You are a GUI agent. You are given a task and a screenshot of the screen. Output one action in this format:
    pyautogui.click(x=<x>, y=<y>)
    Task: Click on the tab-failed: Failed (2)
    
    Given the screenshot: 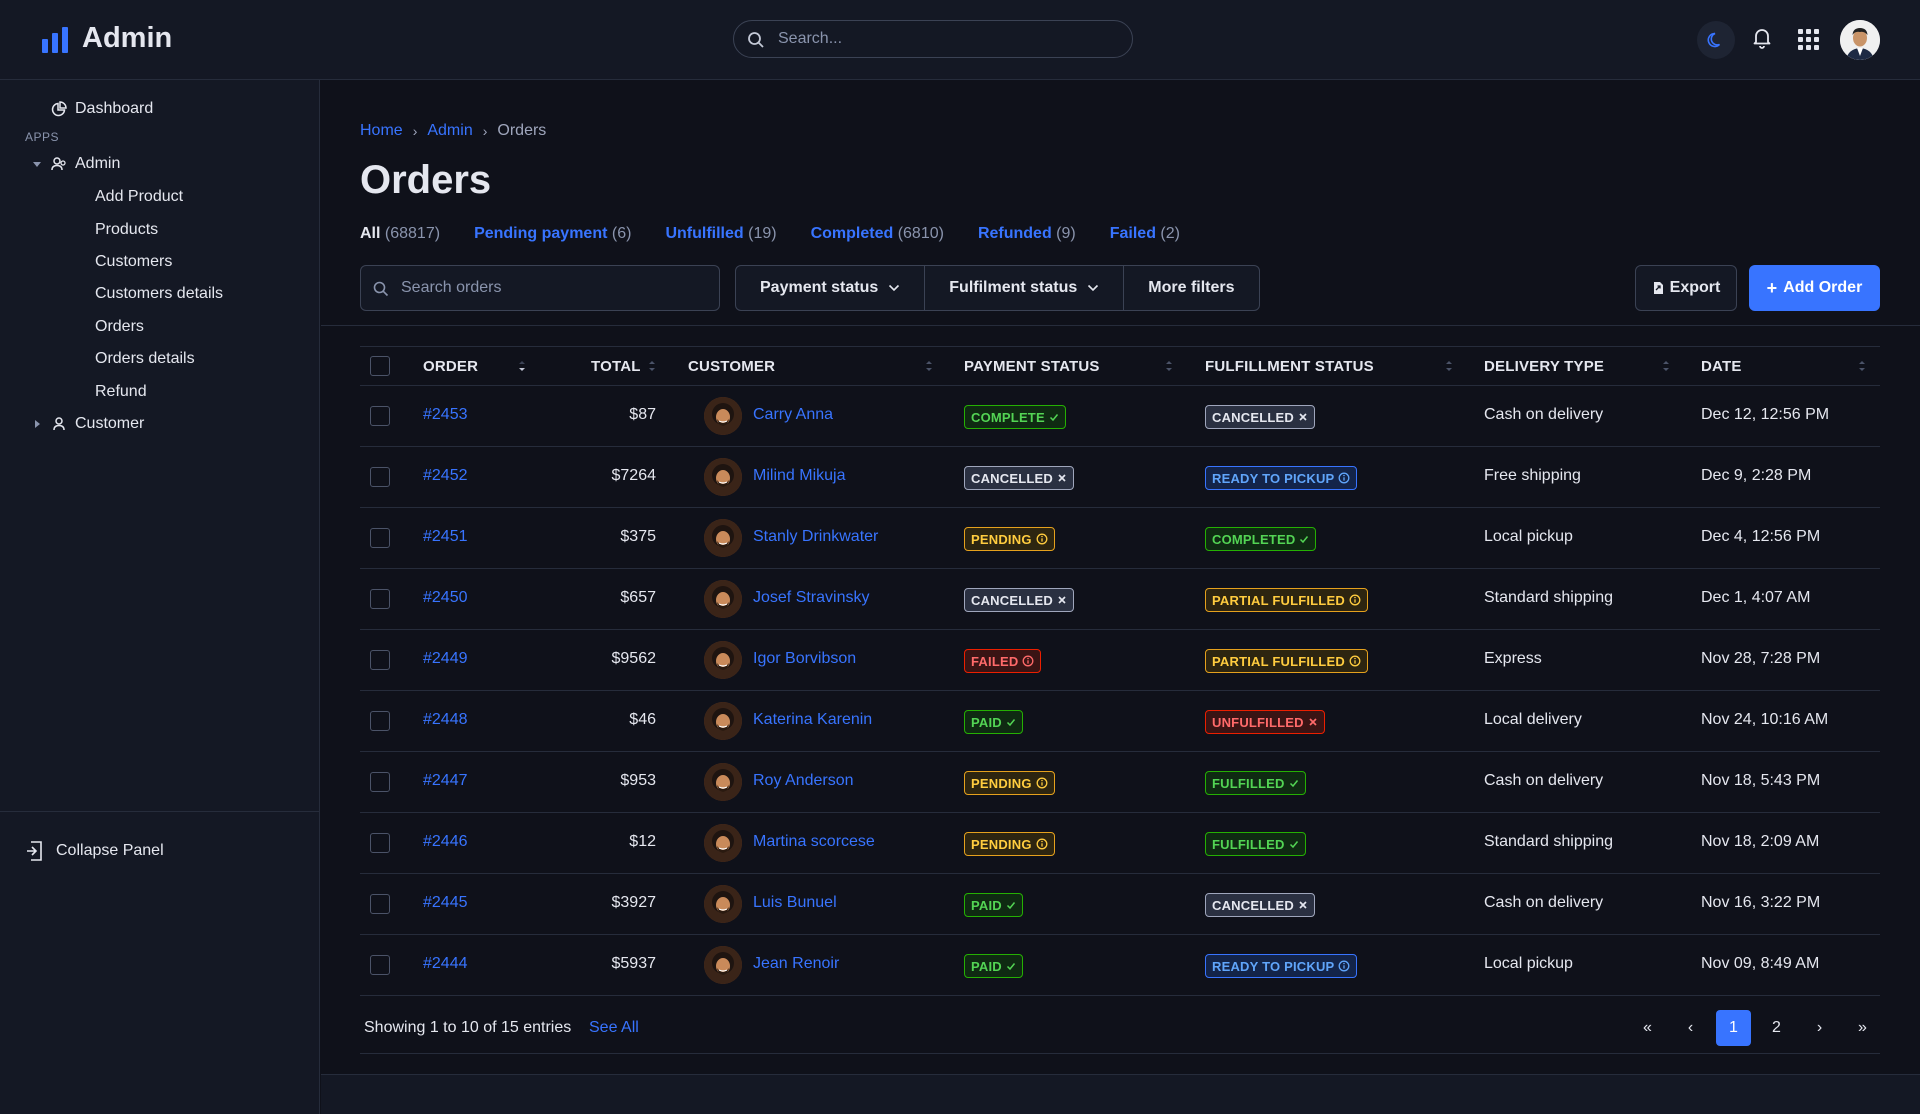 What is the action you would take?
    pyautogui.click(x=1145, y=234)
    